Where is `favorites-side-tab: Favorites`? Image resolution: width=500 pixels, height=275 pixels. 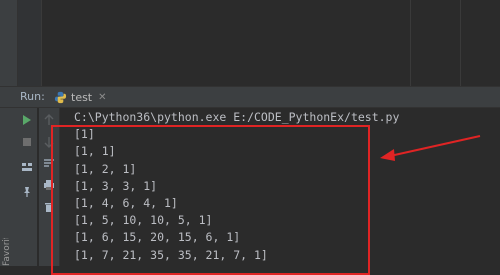
favorites-side-tab: Favorites is located at coordinates (8, 252).